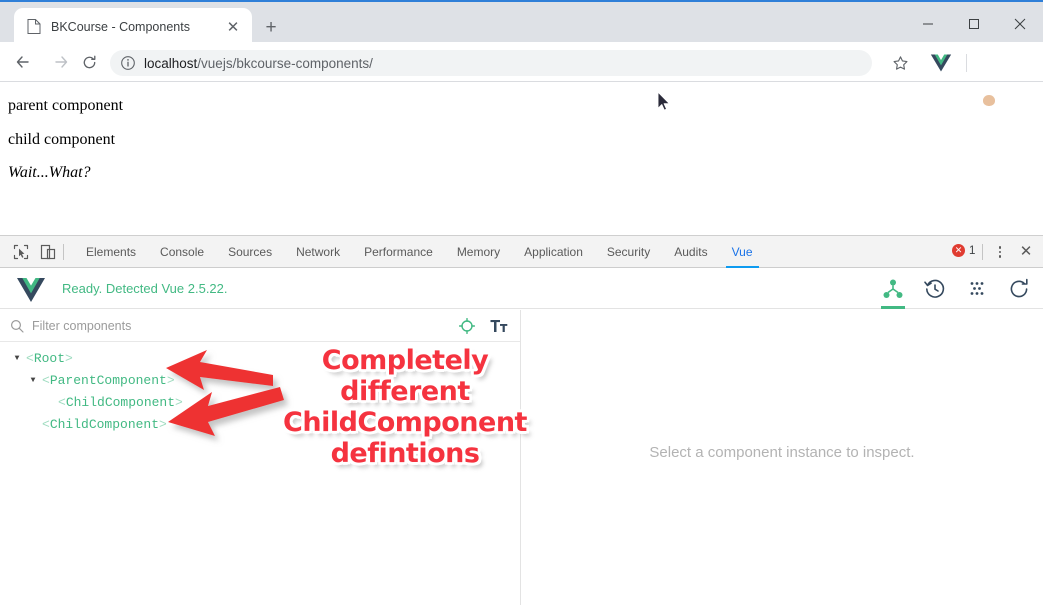  What do you see at coordinates (521, 289) in the screenshot?
I see `vue-panel-header: Ready. Detected Vue 2.5.22.` at bounding box center [521, 289].